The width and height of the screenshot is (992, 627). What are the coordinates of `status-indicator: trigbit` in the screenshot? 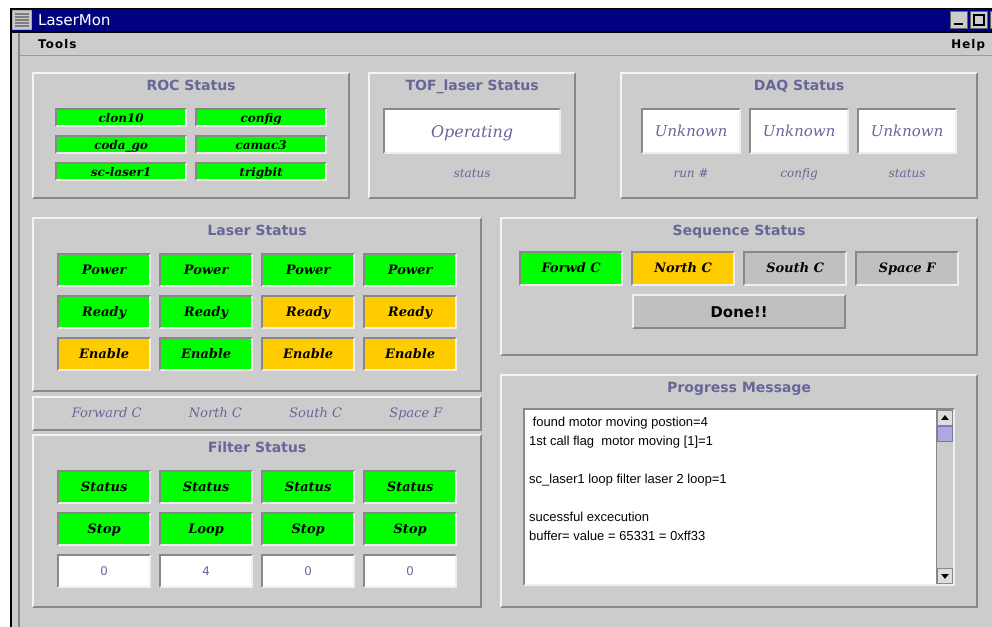 It's located at (261, 171).